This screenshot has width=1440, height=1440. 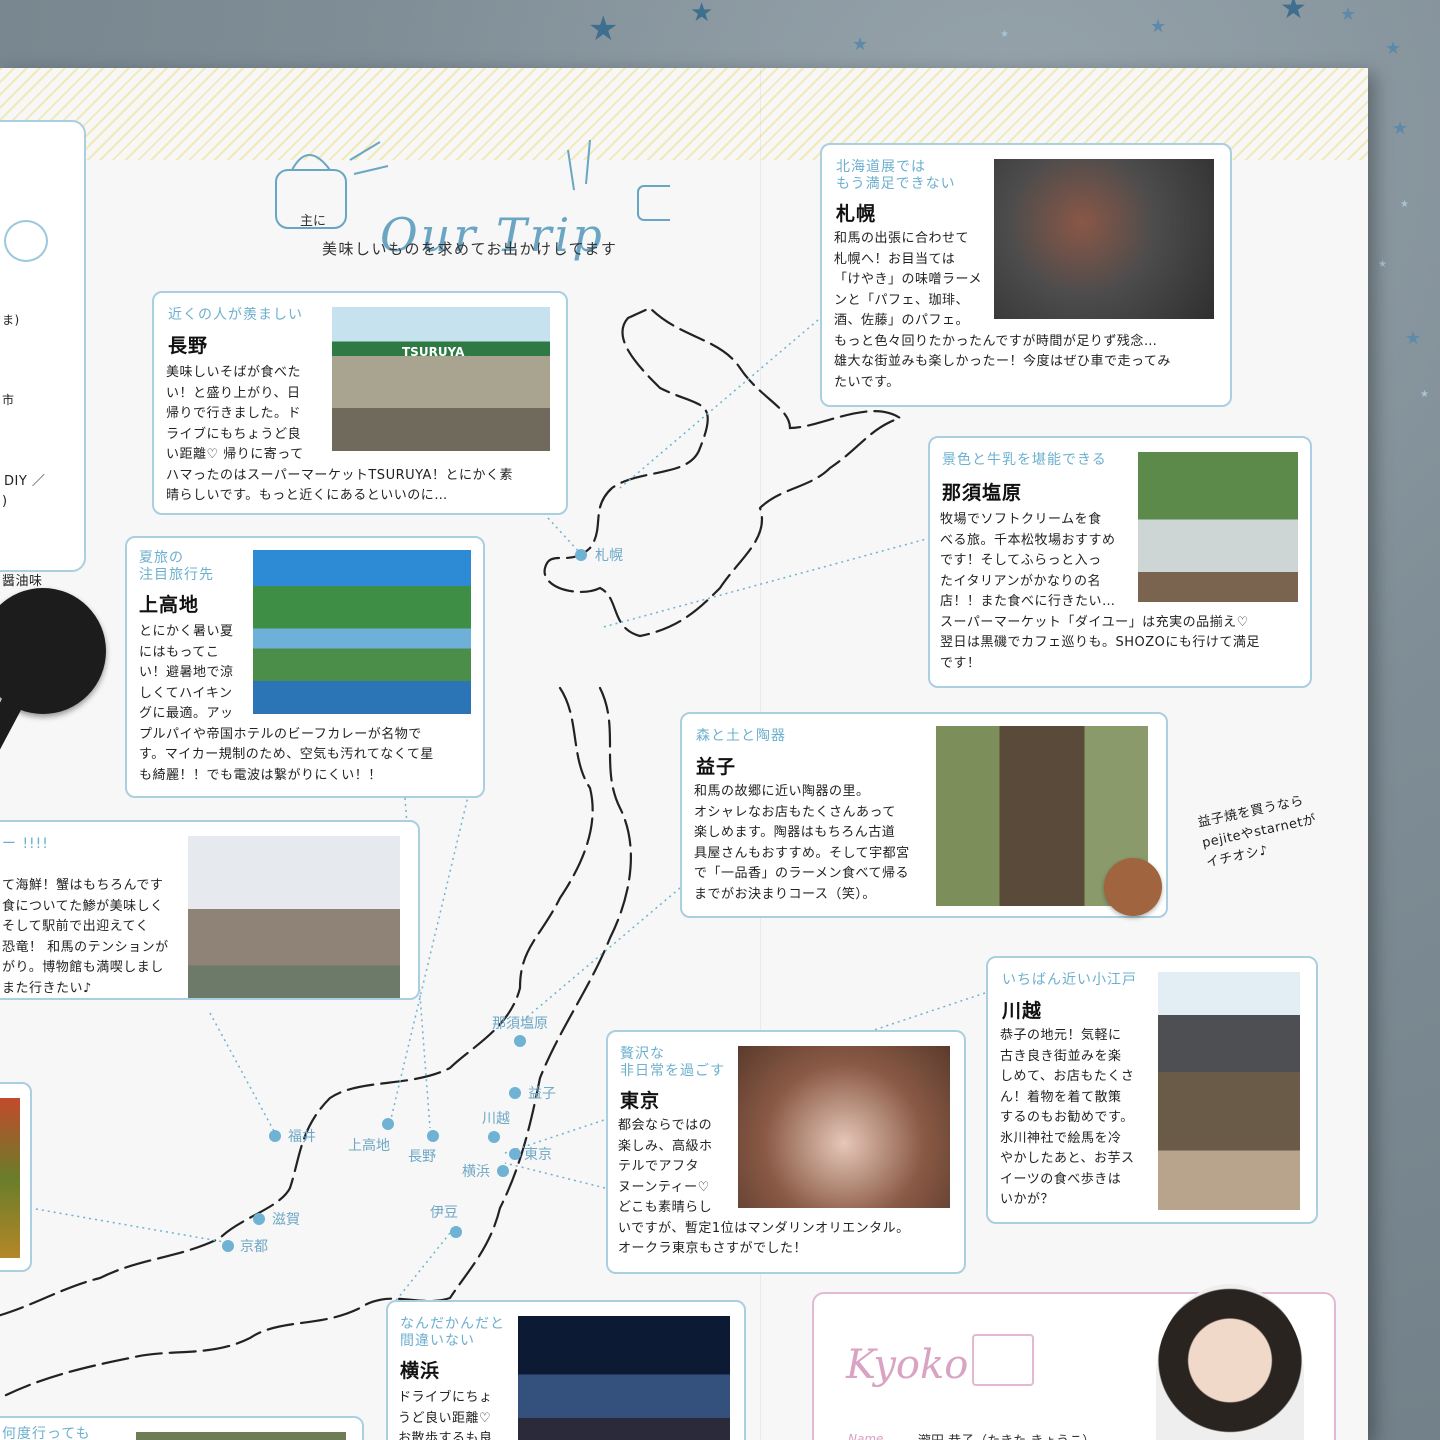 I want to click on card-place-name: 川越, so click(x=1022, y=1011).